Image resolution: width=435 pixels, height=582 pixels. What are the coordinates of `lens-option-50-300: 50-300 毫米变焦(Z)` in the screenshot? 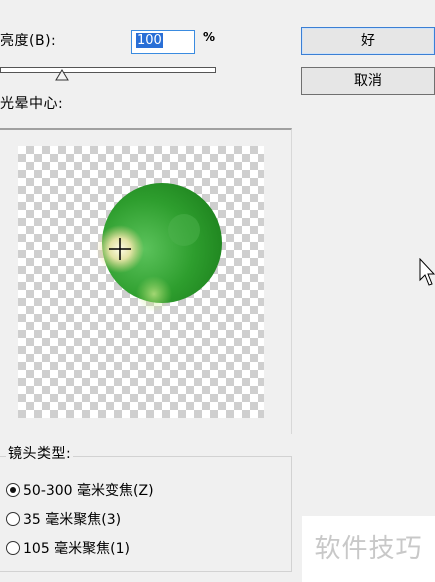 It's located at (80, 490).